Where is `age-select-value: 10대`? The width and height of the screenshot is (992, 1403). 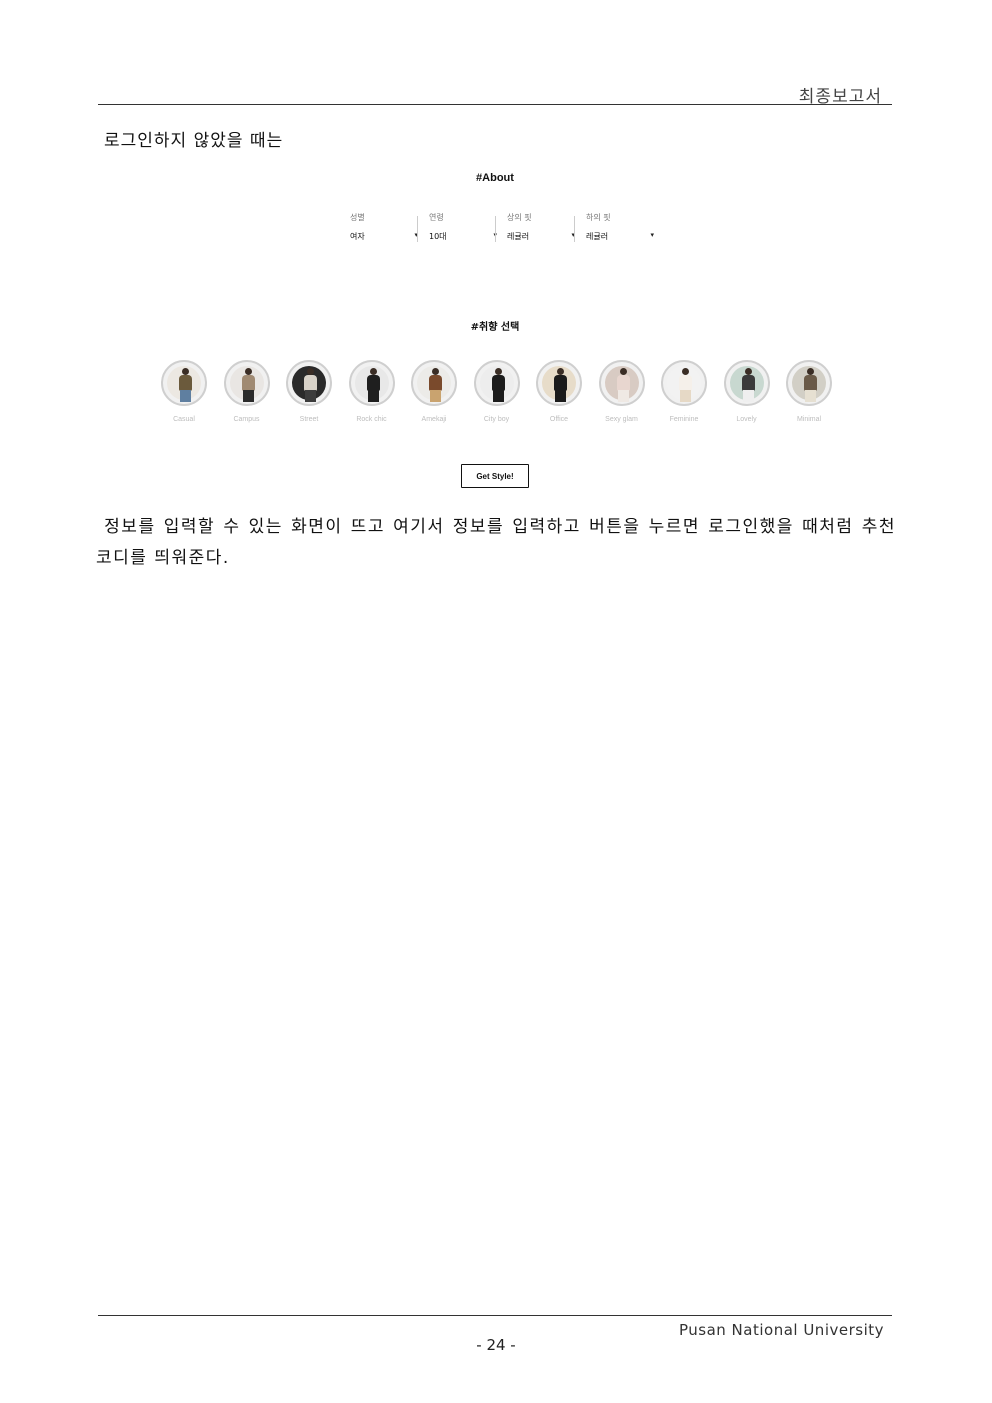 age-select-value: 10대 is located at coordinates (438, 236).